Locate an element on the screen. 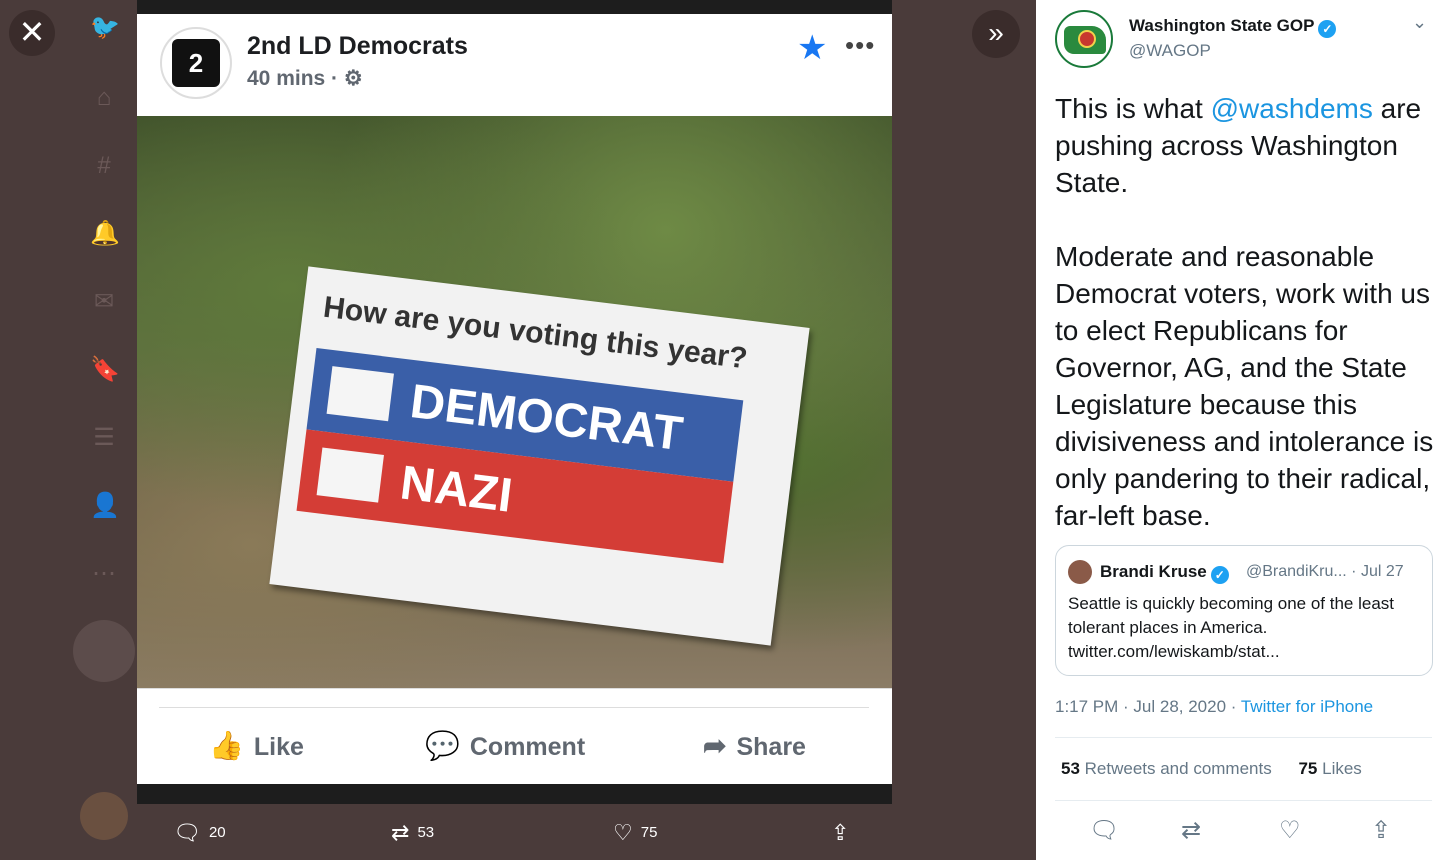  background-nav: 🐦 ⌂ # 🔔 ✉ 🔖 ☰ 👤 ⋯ is located at coordinates (103, 430).